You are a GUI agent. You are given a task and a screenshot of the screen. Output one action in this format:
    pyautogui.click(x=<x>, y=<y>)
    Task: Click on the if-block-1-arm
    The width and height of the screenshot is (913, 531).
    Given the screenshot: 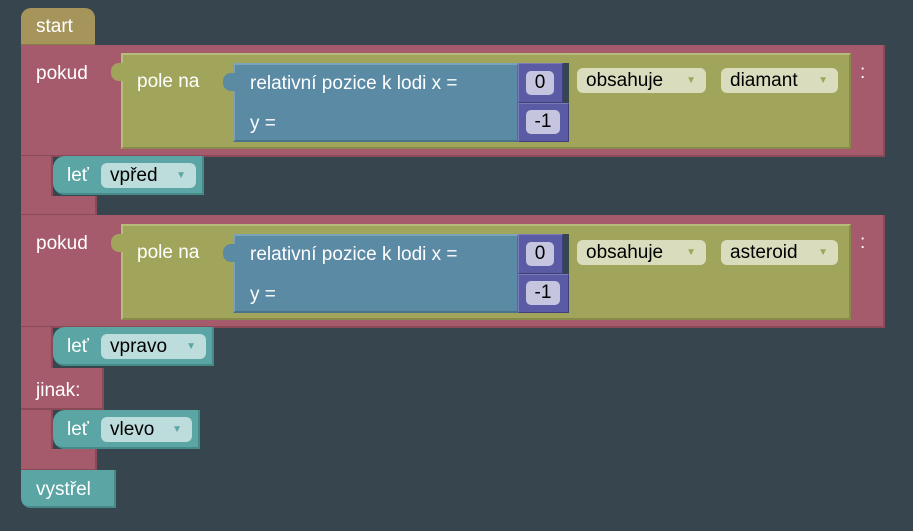 What is the action you would take?
    pyautogui.click(x=37, y=178)
    